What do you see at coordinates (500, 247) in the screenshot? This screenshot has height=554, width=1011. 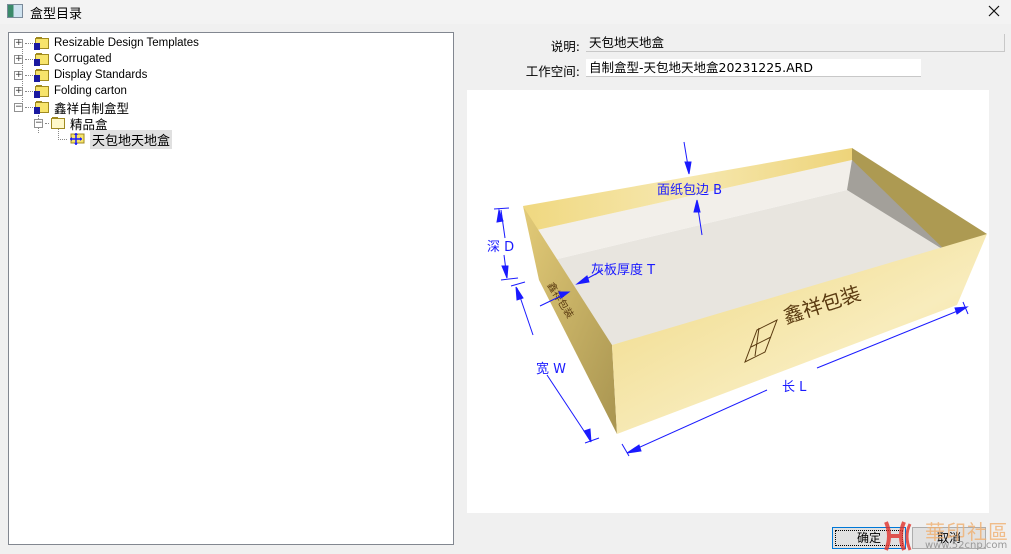 I see `dim-label-depth: 深 D` at bounding box center [500, 247].